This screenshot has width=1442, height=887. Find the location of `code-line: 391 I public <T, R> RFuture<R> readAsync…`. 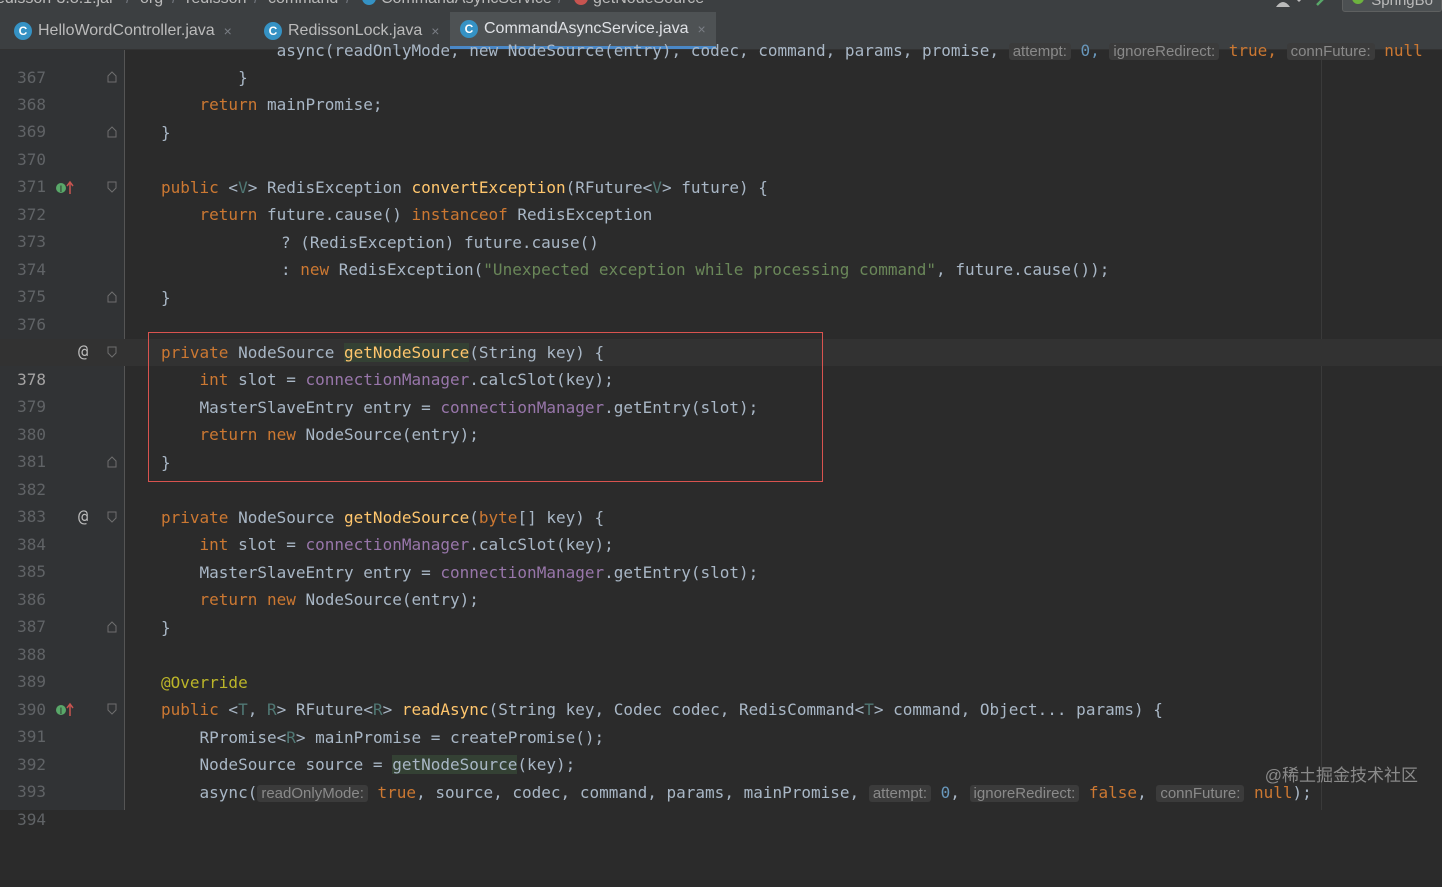

code-line: 391 I public <T, R> RFuture<R> readAsync… is located at coordinates (721, 721).